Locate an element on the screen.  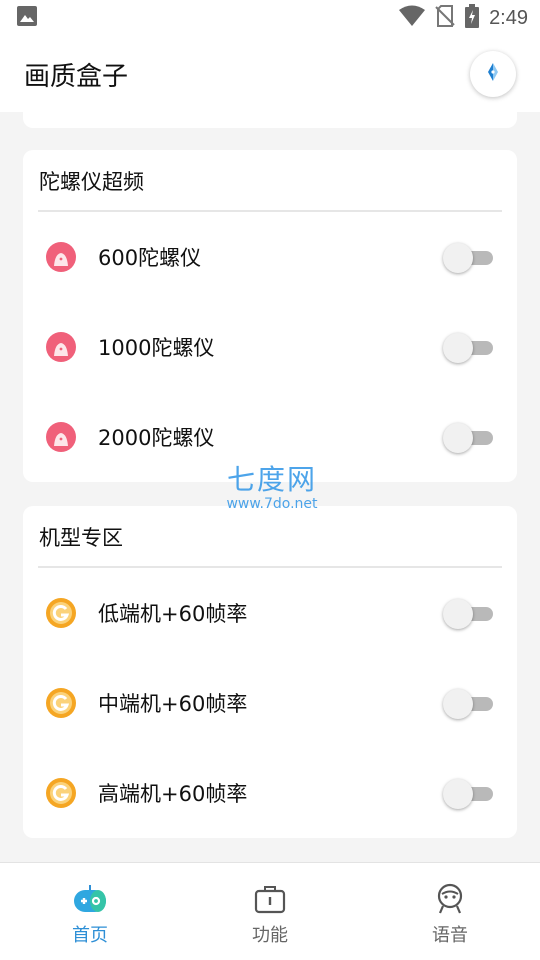
list-item-label: 600陀螺仪 is located at coordinates (150, 258).